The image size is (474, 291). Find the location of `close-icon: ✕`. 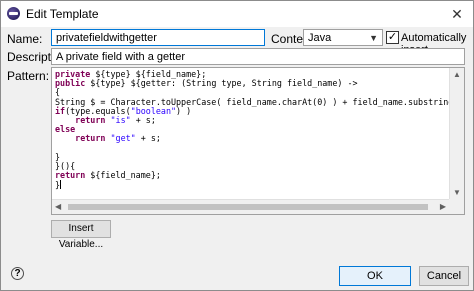

close-icon: ✕ is located at coordinates (457, 14).